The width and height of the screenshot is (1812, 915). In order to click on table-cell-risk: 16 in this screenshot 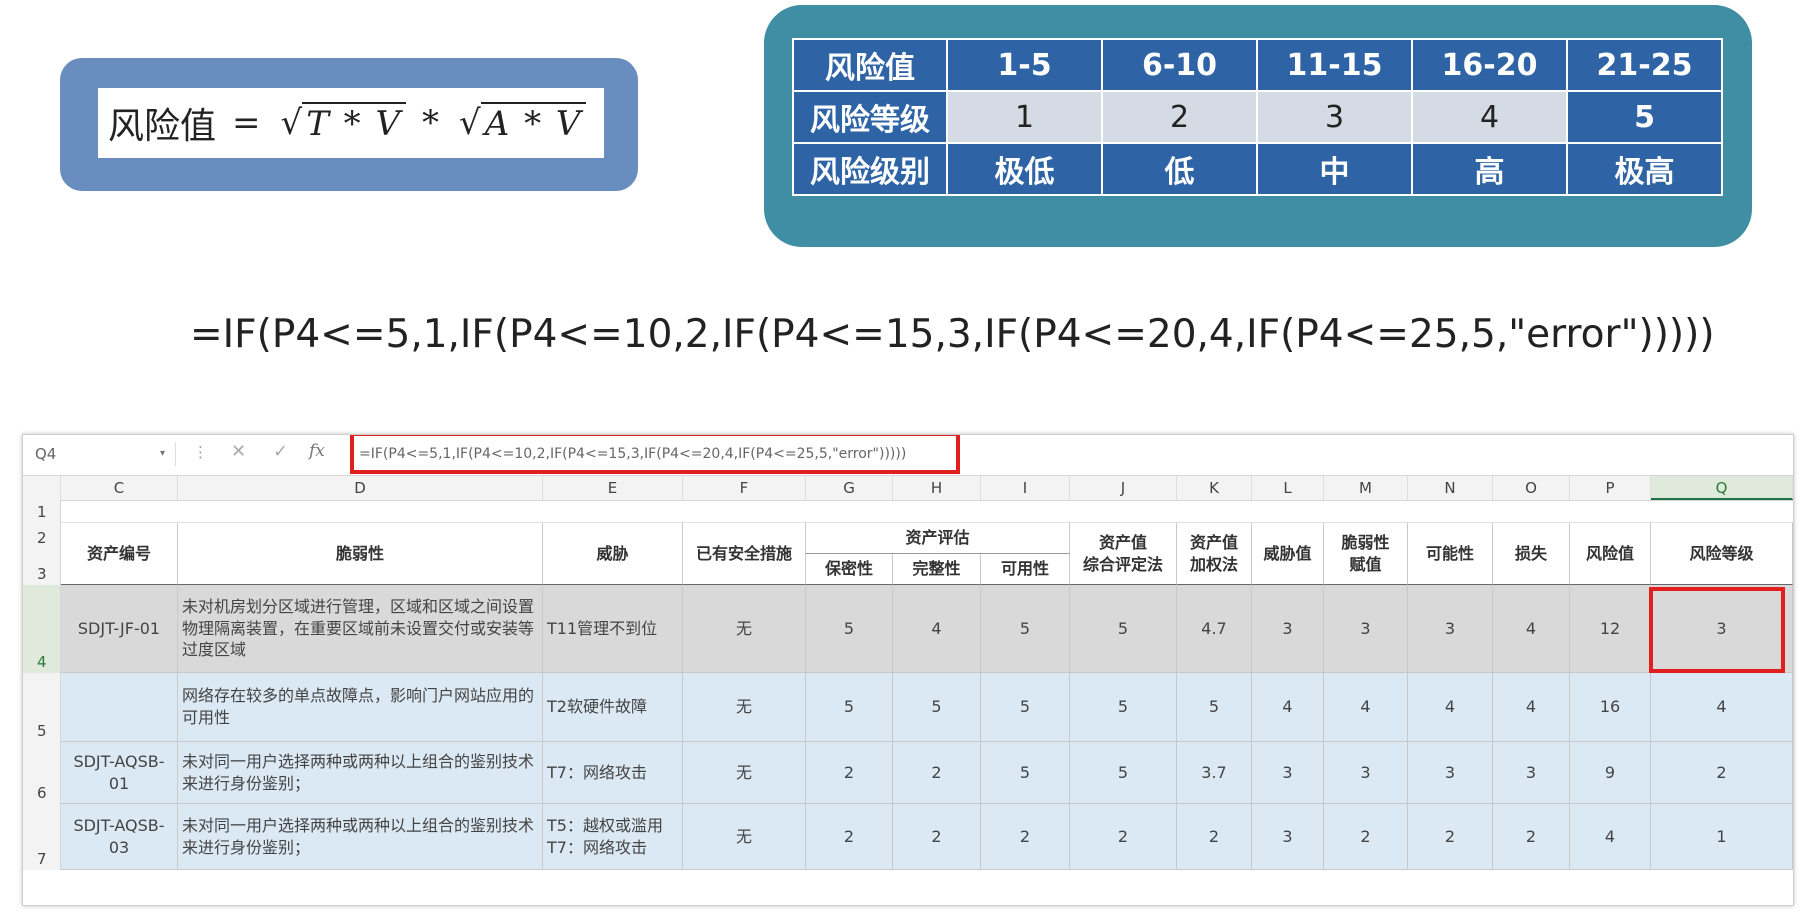, I will do `click(1610, 707)`.